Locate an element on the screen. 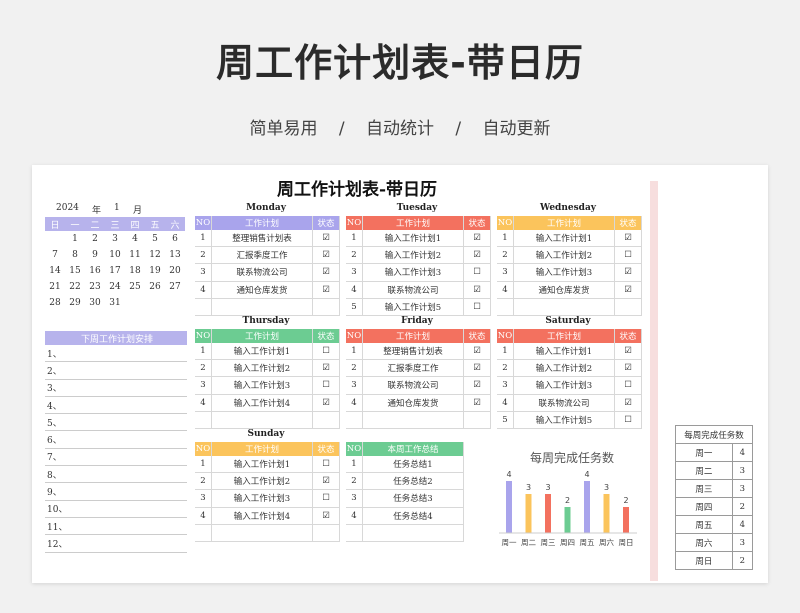  calendar-day: 18 is located at coordinates (135, 271).